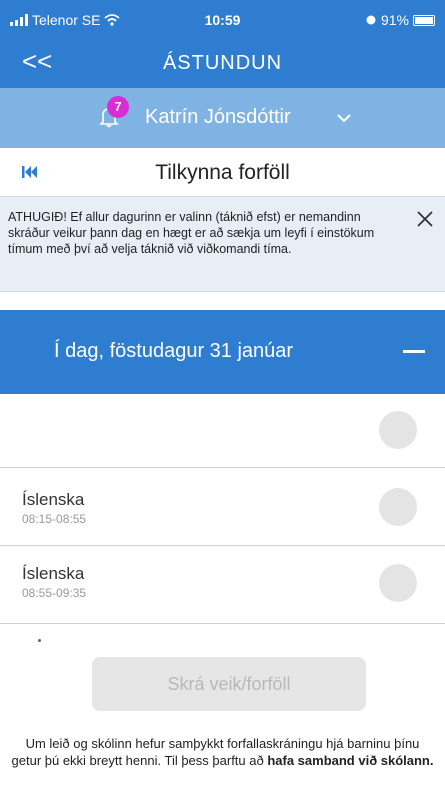  What do you see at coordinates (350, 760) in the screenshot?
I see `contact-school-text: hafa samband við skólann.` at bounding box center [350, 760].